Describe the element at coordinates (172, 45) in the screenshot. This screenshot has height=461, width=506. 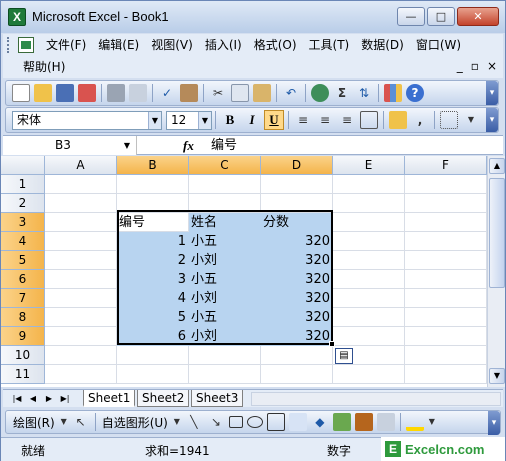
I see `menu-view: 视图(V)` at that location.